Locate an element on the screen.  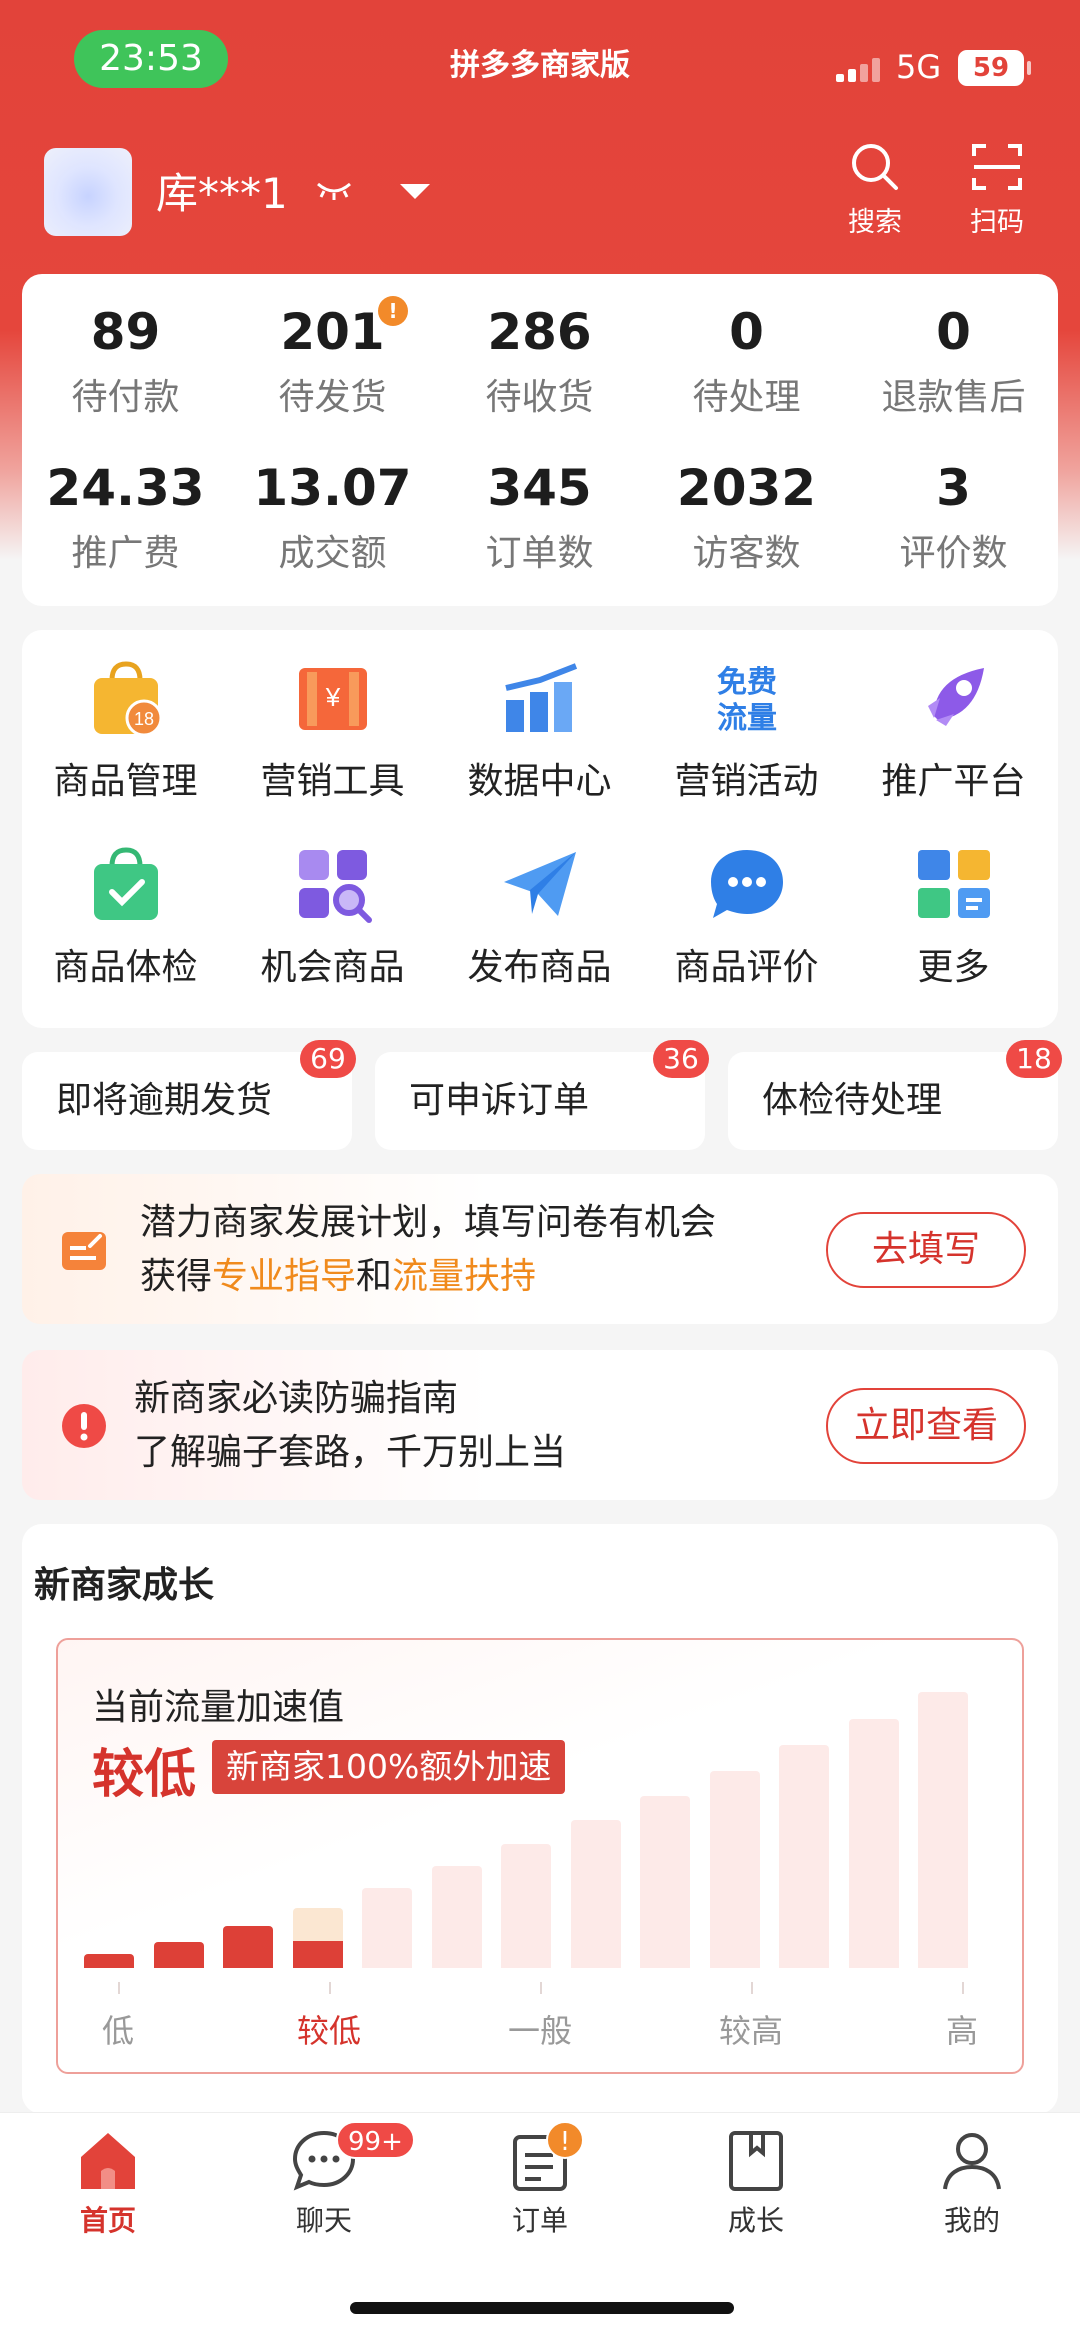
tool-promotion-platform: 推广平台 is located at coordinates (953, 731).